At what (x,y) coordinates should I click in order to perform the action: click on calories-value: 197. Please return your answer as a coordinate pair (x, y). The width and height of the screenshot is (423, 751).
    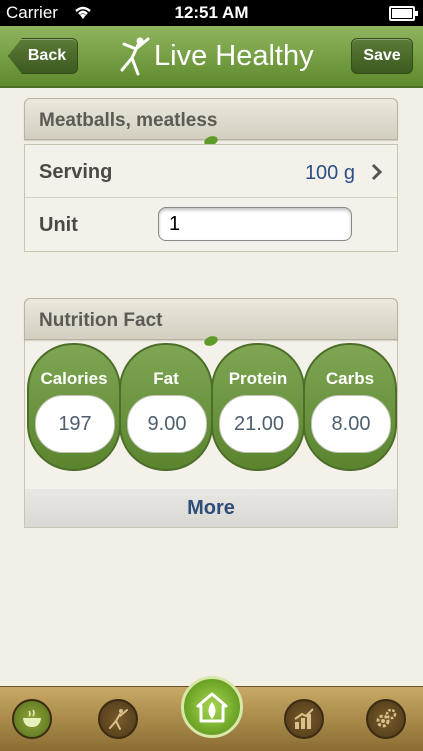
    Looking at the image, I should click on (75, 424).